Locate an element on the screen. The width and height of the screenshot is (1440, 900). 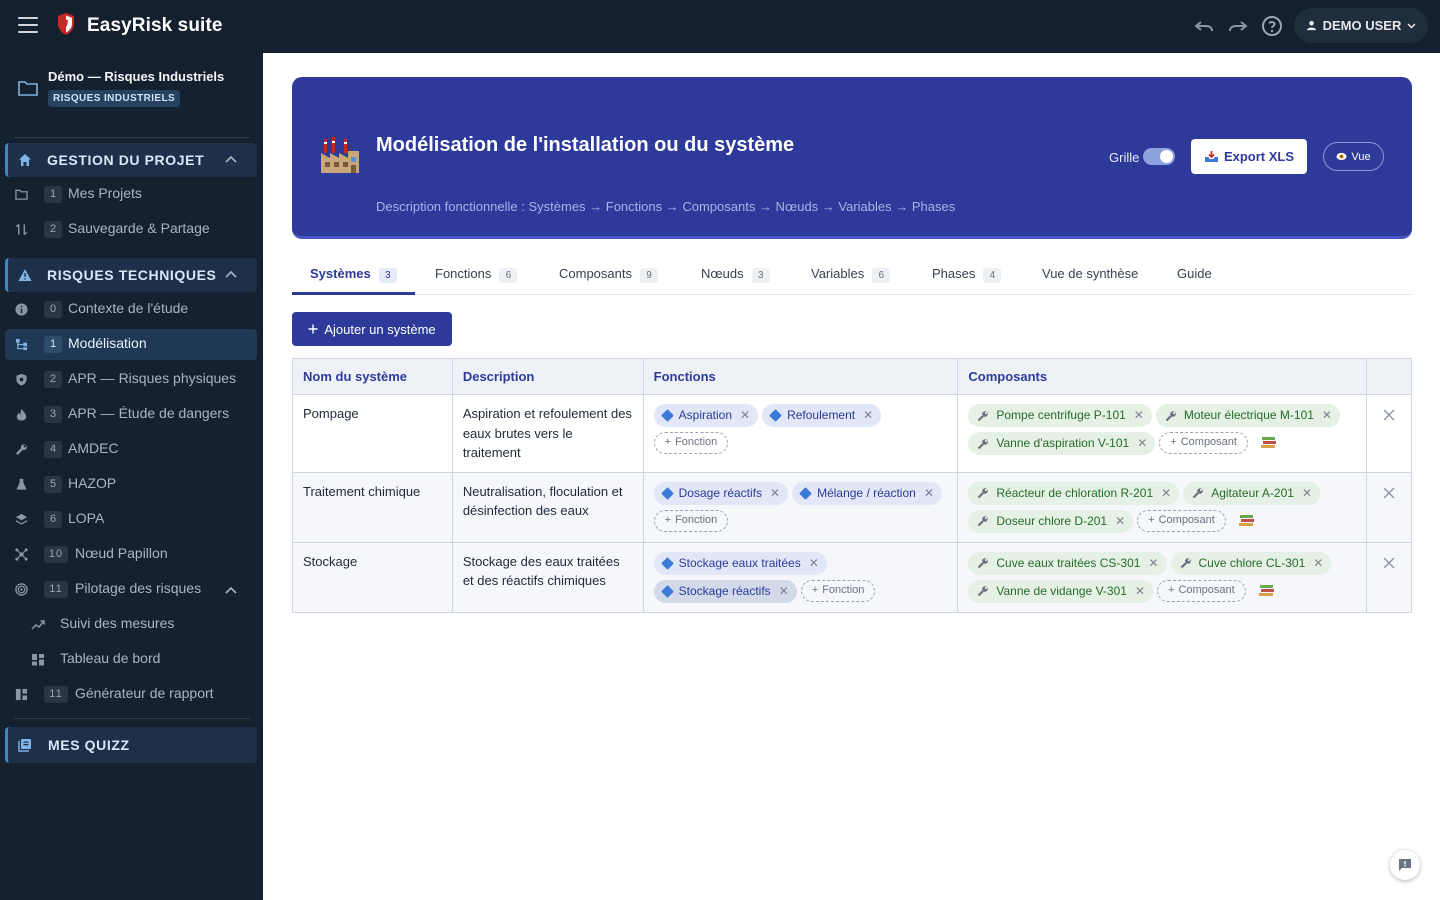
sidebar-item-risk-steering: 11 Pilotage des risques is located at coordinates (131, 589).